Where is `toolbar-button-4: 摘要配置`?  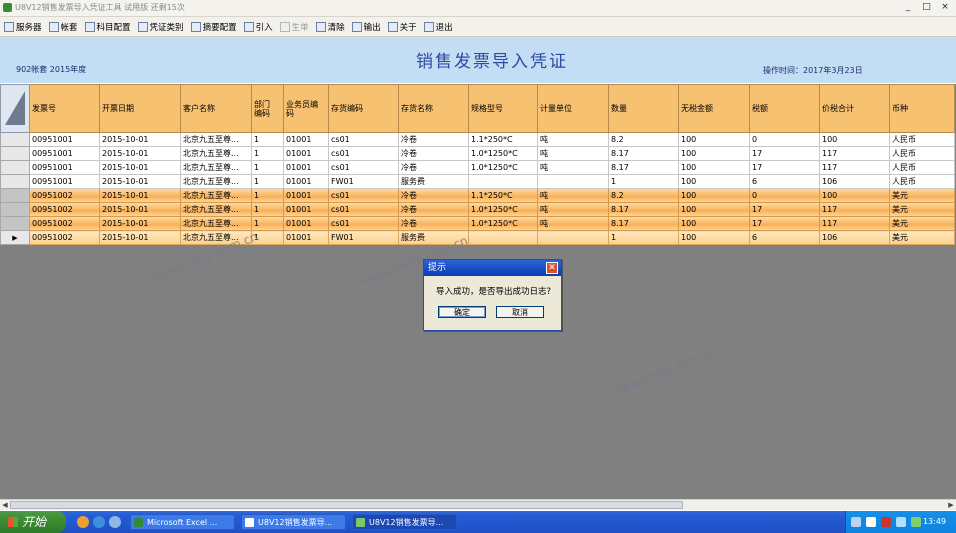 toolbar-button-4: 摘要配置 is located at coordinates (213, 26).